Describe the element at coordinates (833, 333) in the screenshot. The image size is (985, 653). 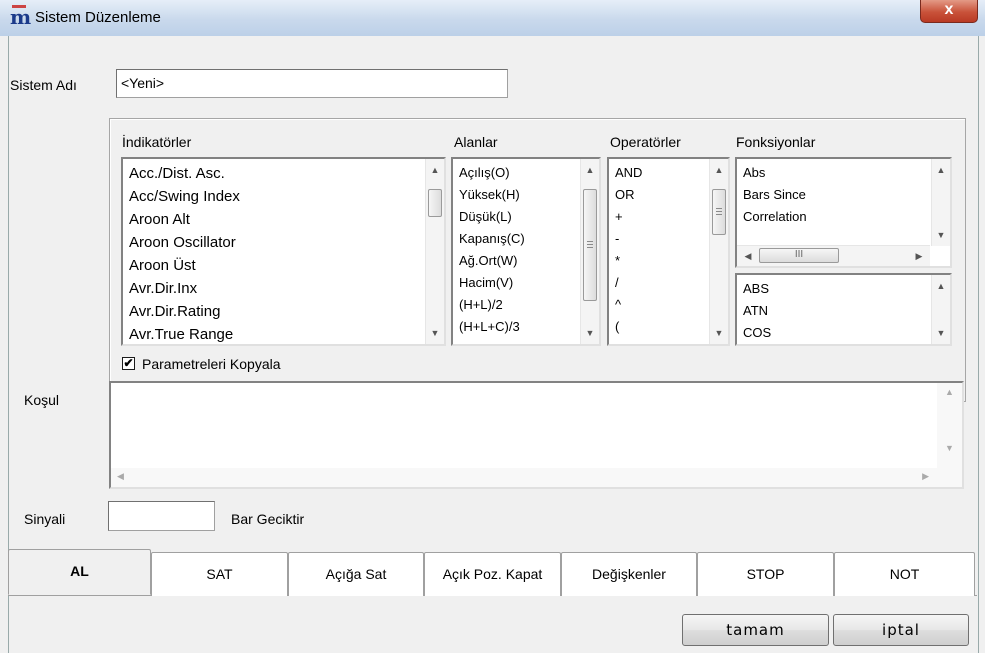
I see `list-item: COS` at that location.